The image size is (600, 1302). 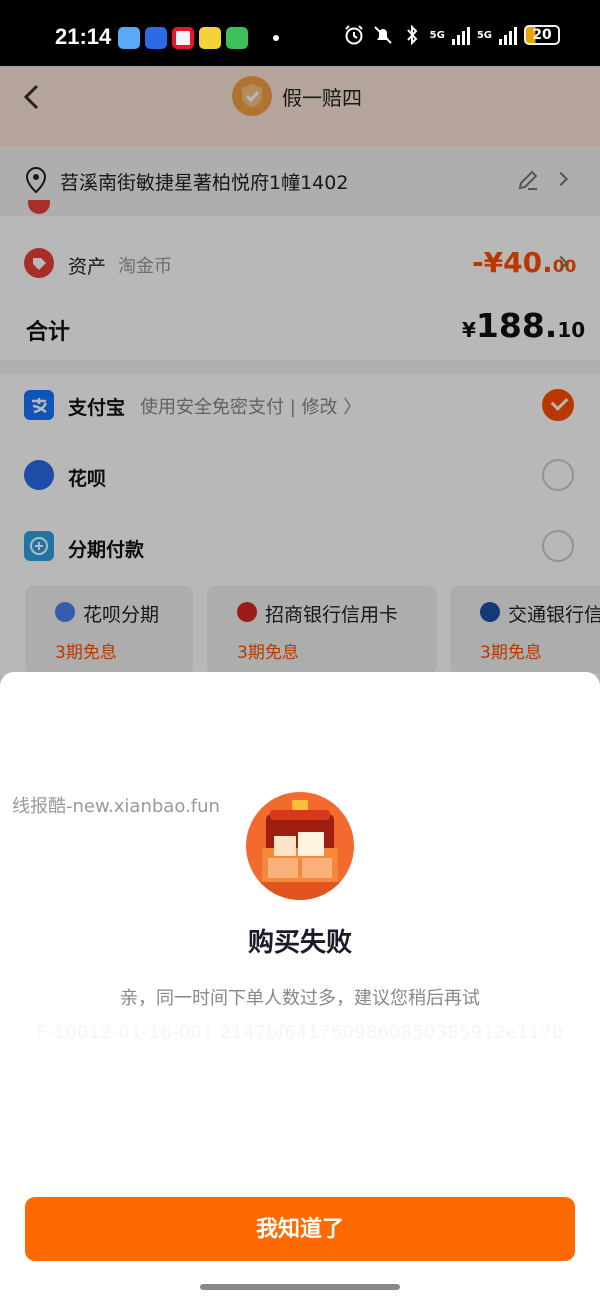 I want to click on dialog-title: 购买失败, so click(x=299, y=943).